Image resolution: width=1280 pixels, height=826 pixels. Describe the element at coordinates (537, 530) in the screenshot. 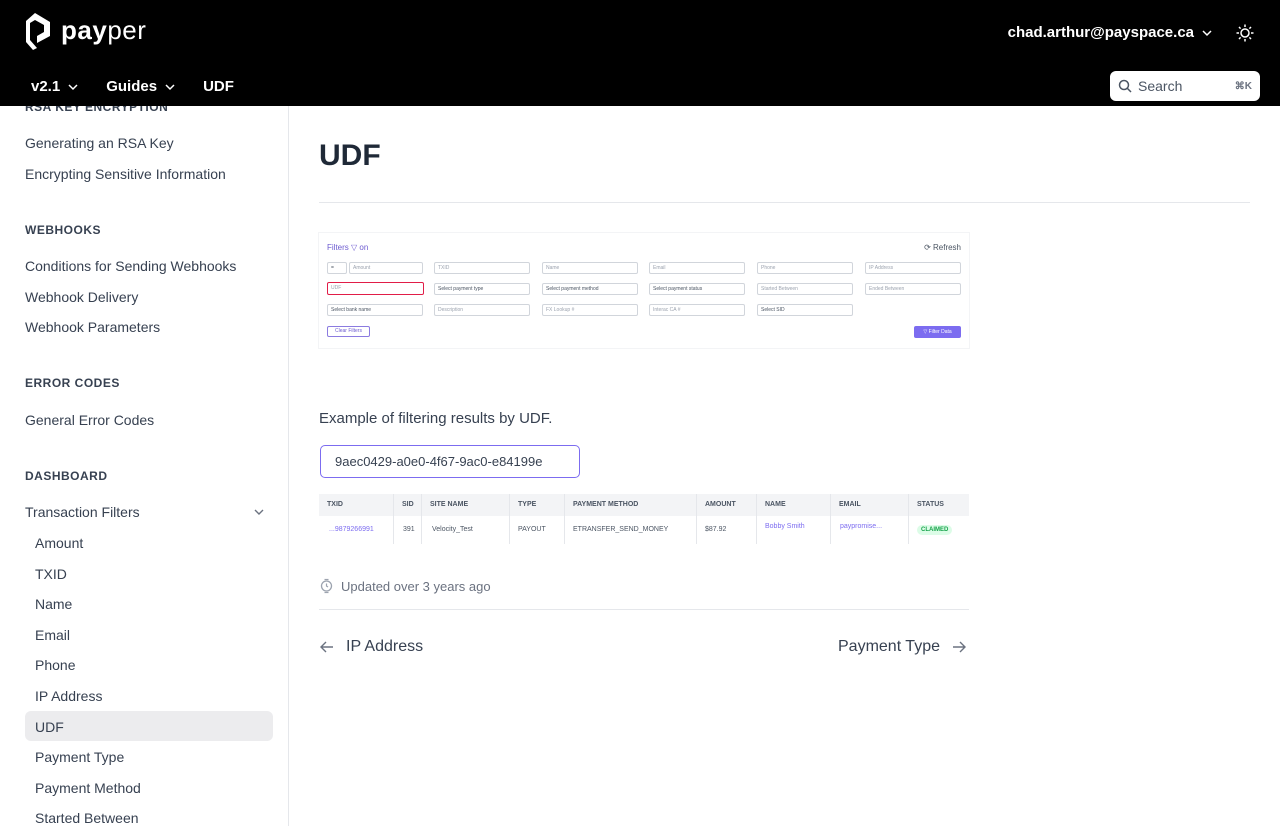

I see `table-cell-type: PAYOUT` at that location.